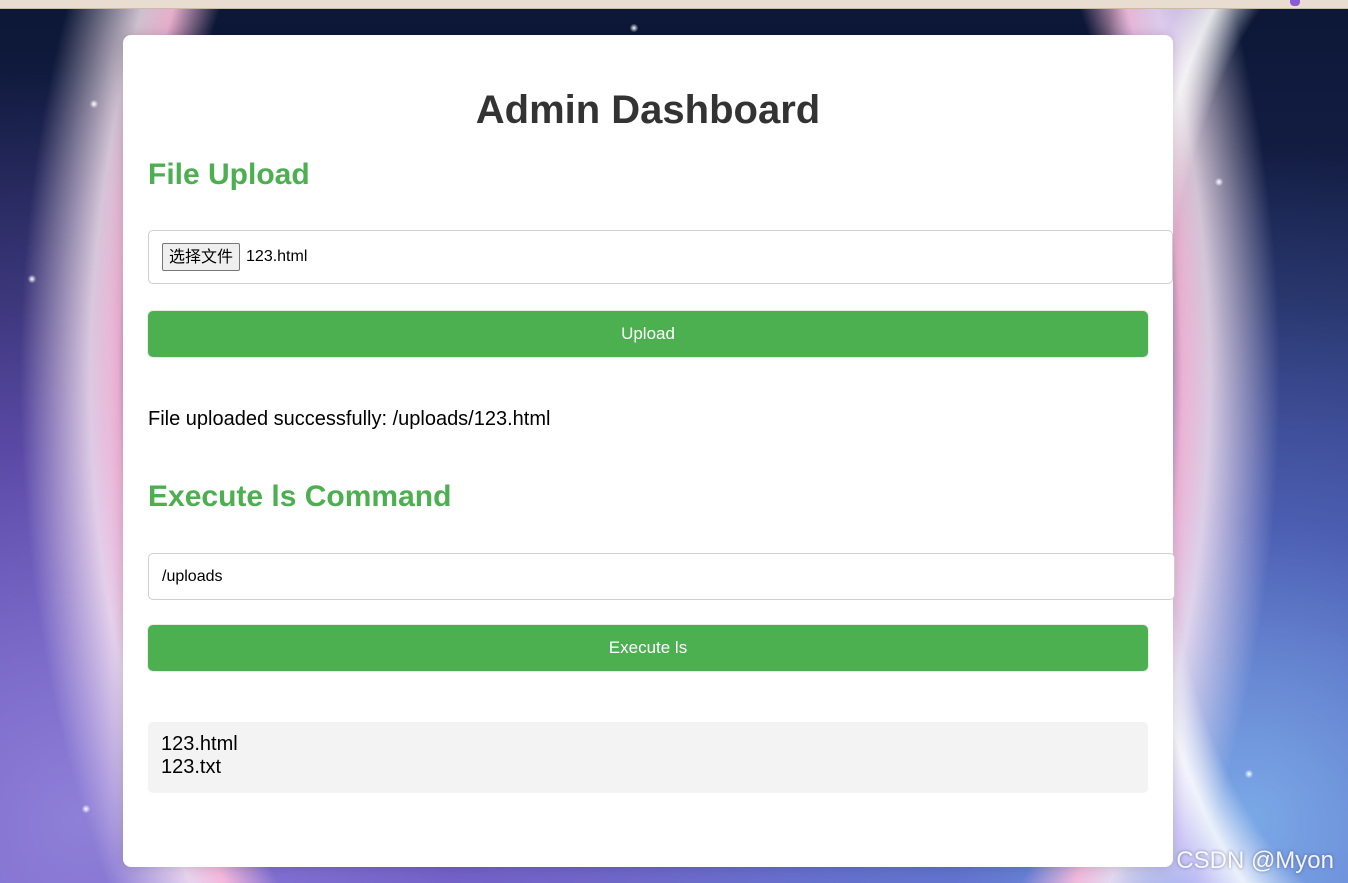  Describe the element at coordinates (674, 4) in the screenshot. I see `browser-top-edge` at that location.